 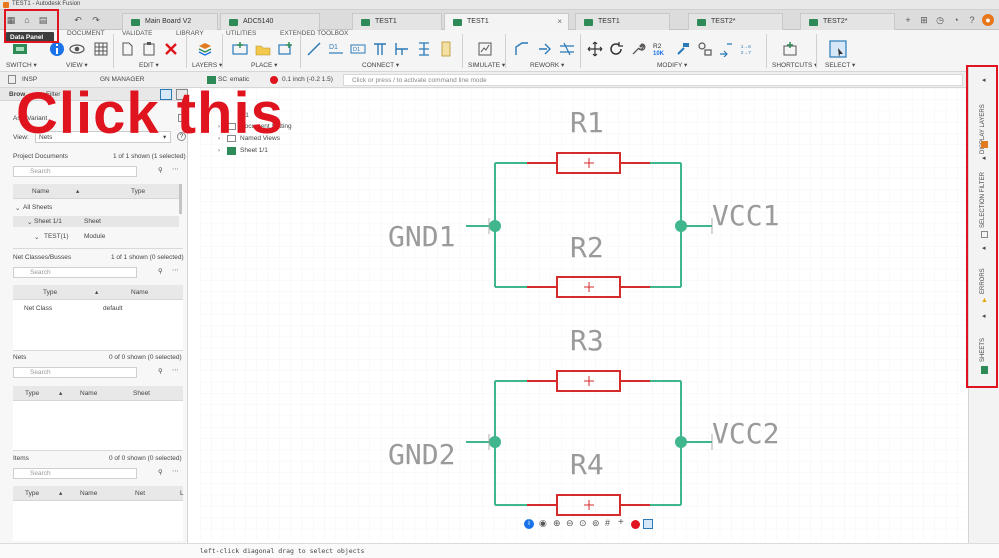 I want to click on canvas-view-toolbar: i ◉ ⊕ ⊖ ⊙ ⊚ # +, so click(x=588, y=524).